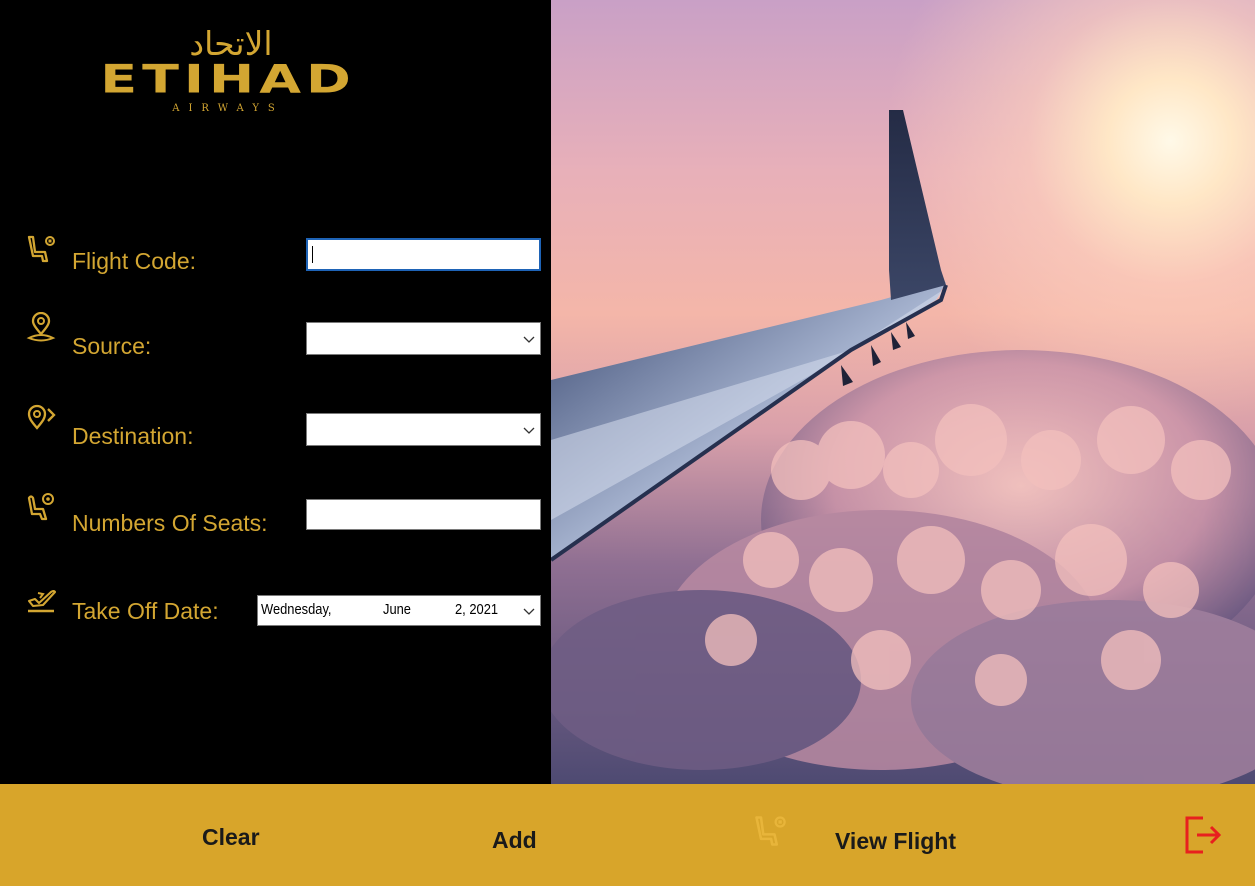  I want to click on flight-code-label: Flight Code:, so click(134, 261).